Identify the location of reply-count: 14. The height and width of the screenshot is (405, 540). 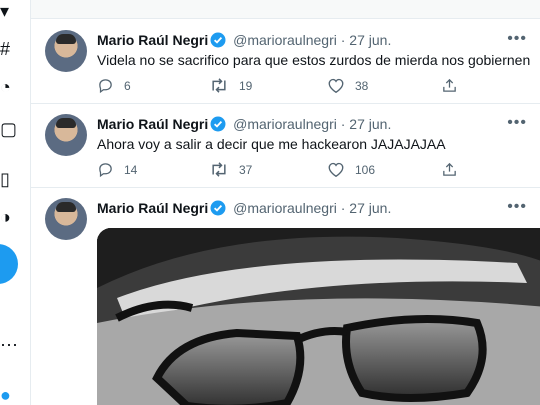
(131, 169).